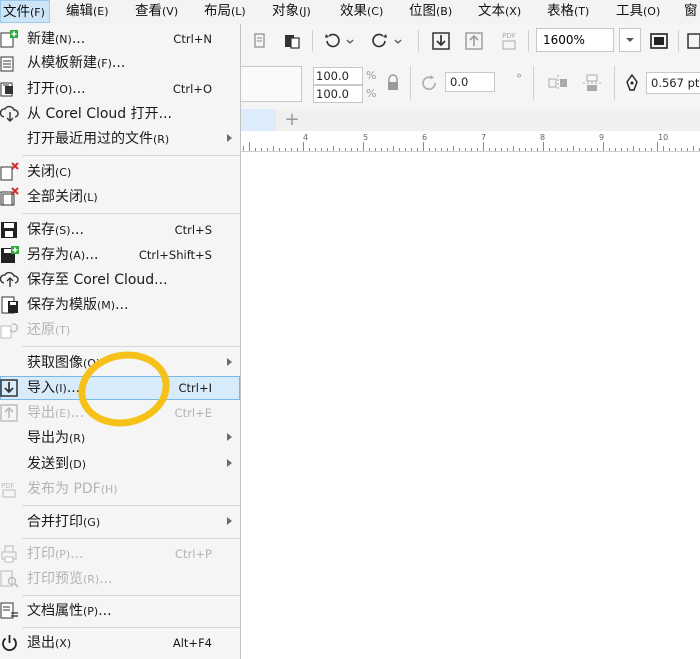 The width and height of the screenshot is (700, 659). I want to click on cut-icon, so click(260, 41).